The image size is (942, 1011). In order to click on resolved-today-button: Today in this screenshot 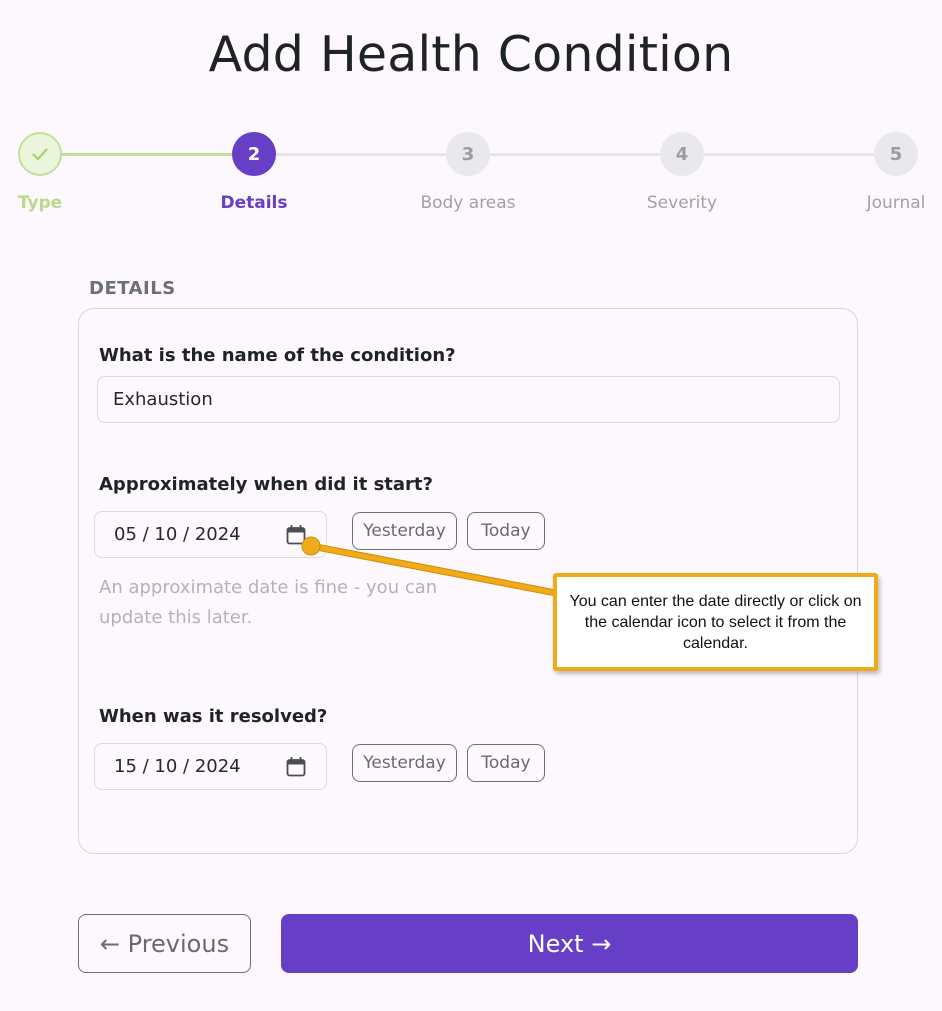, I will do `click(506, 763)`.